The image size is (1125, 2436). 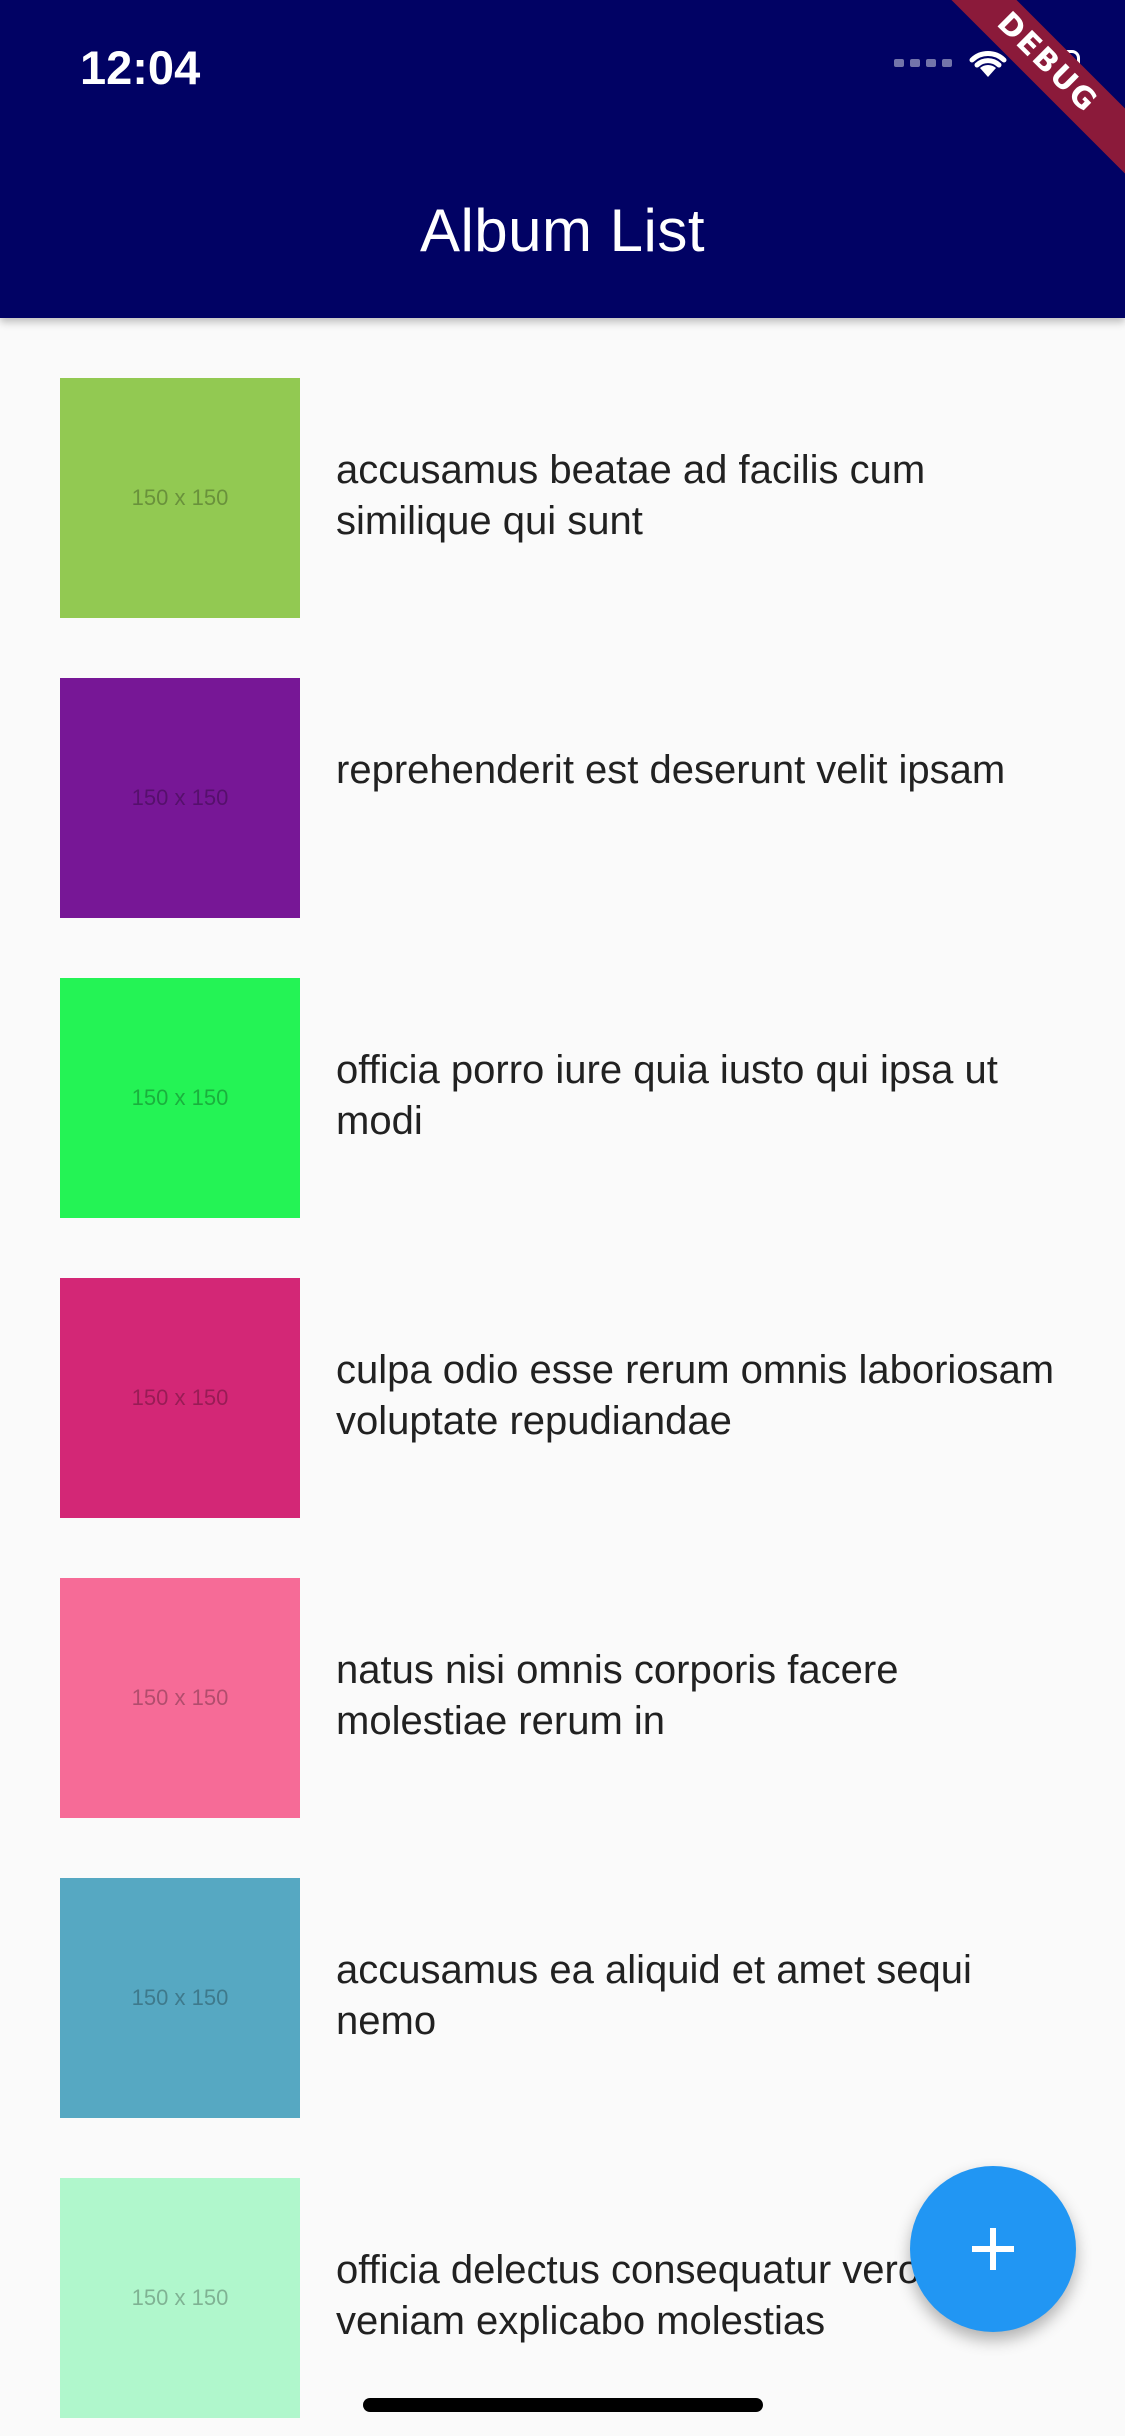 What do you see at coordinates (993, 2249) in the screenshot?
I see `add-album-button` at bounding box center [993, 2249].